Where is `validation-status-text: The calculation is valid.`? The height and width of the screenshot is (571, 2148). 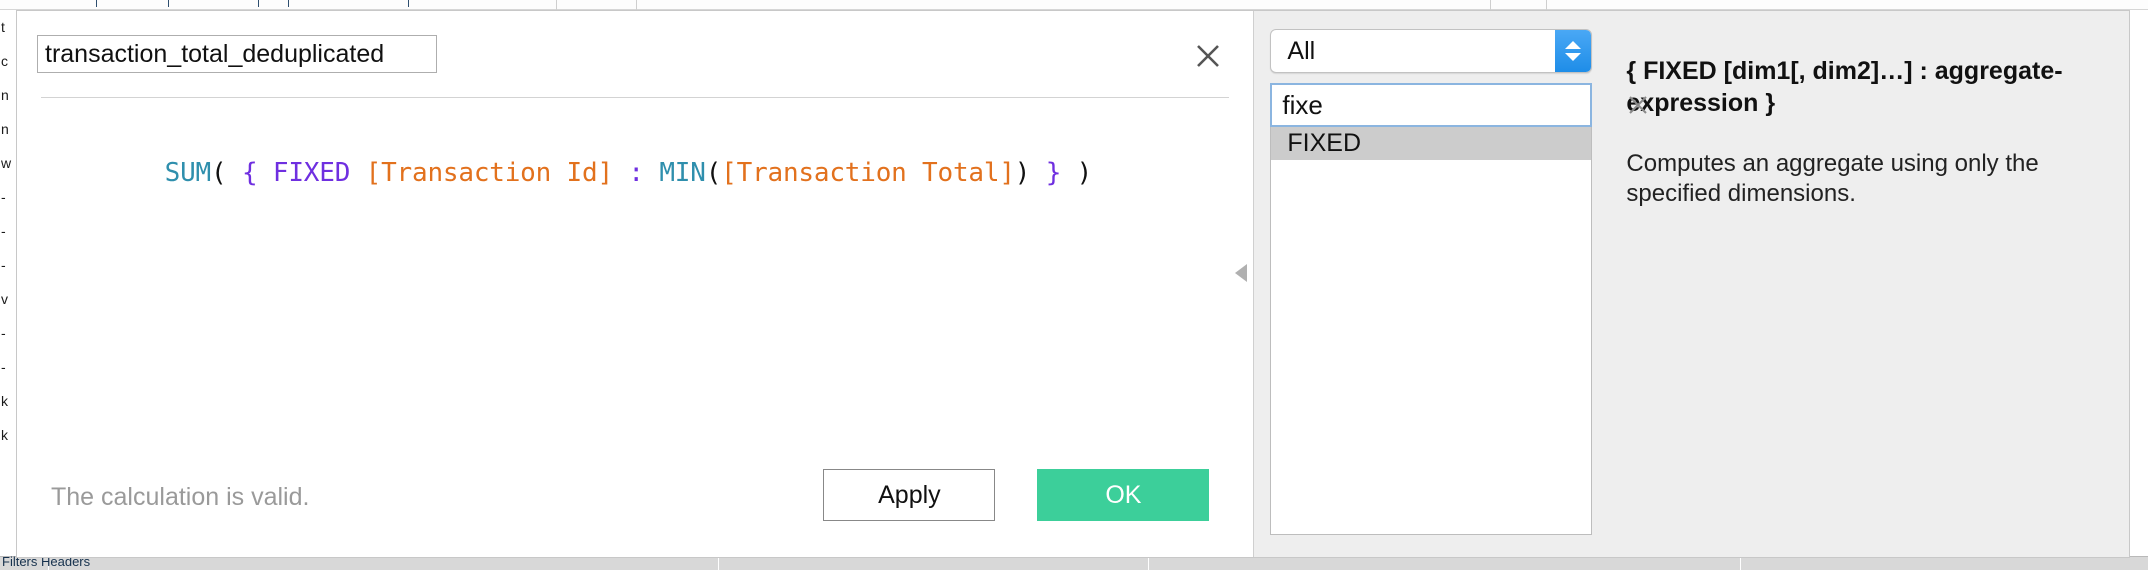
validation-status-text: The calculation is valid. is located at coordinates (180, 497).